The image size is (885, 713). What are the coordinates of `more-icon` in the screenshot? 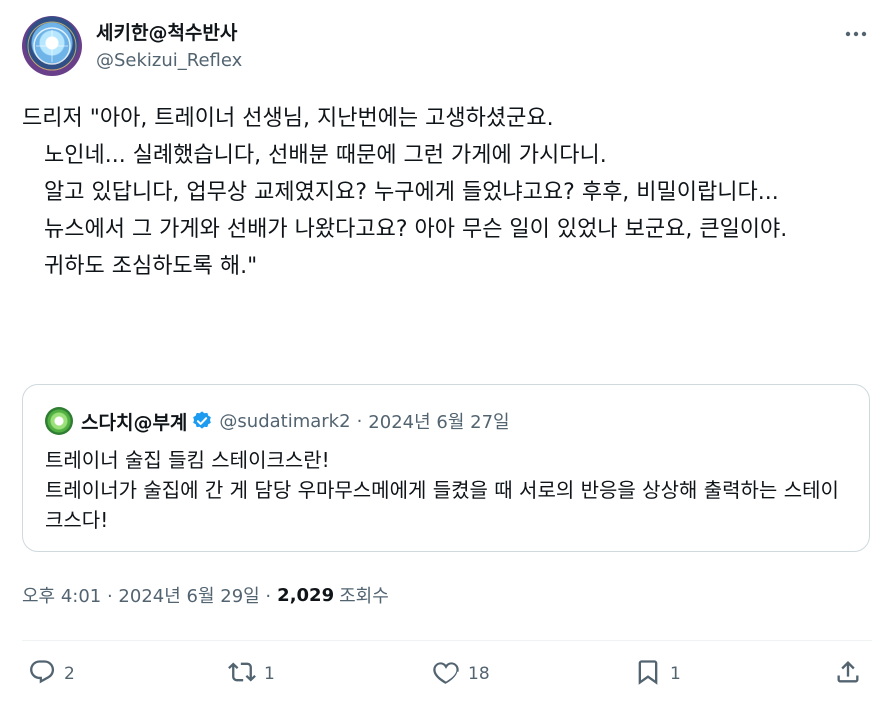 It's located at (856, 34).